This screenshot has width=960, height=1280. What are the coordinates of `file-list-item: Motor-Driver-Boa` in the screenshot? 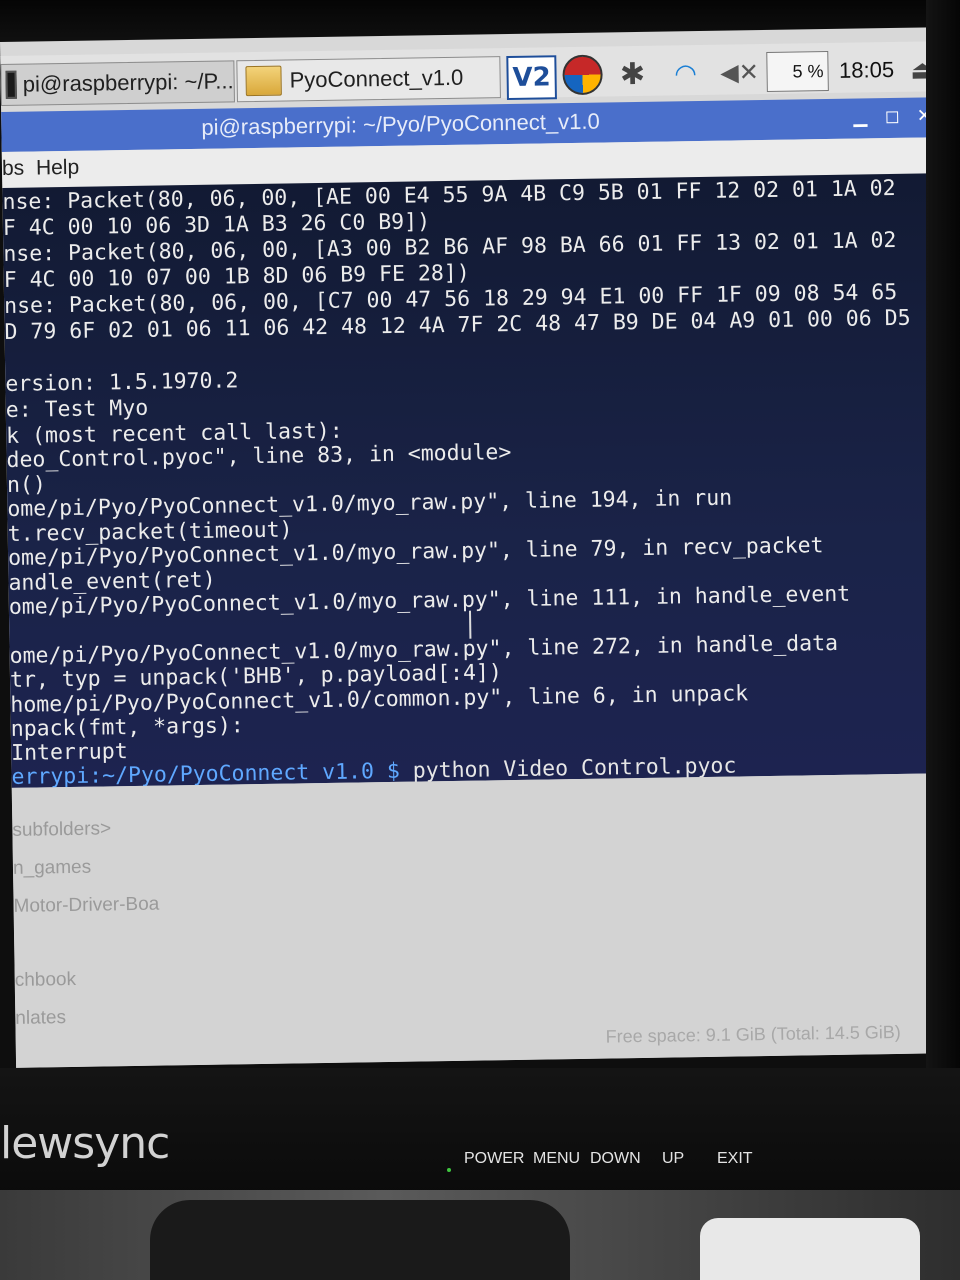 It's located at (86, 906).